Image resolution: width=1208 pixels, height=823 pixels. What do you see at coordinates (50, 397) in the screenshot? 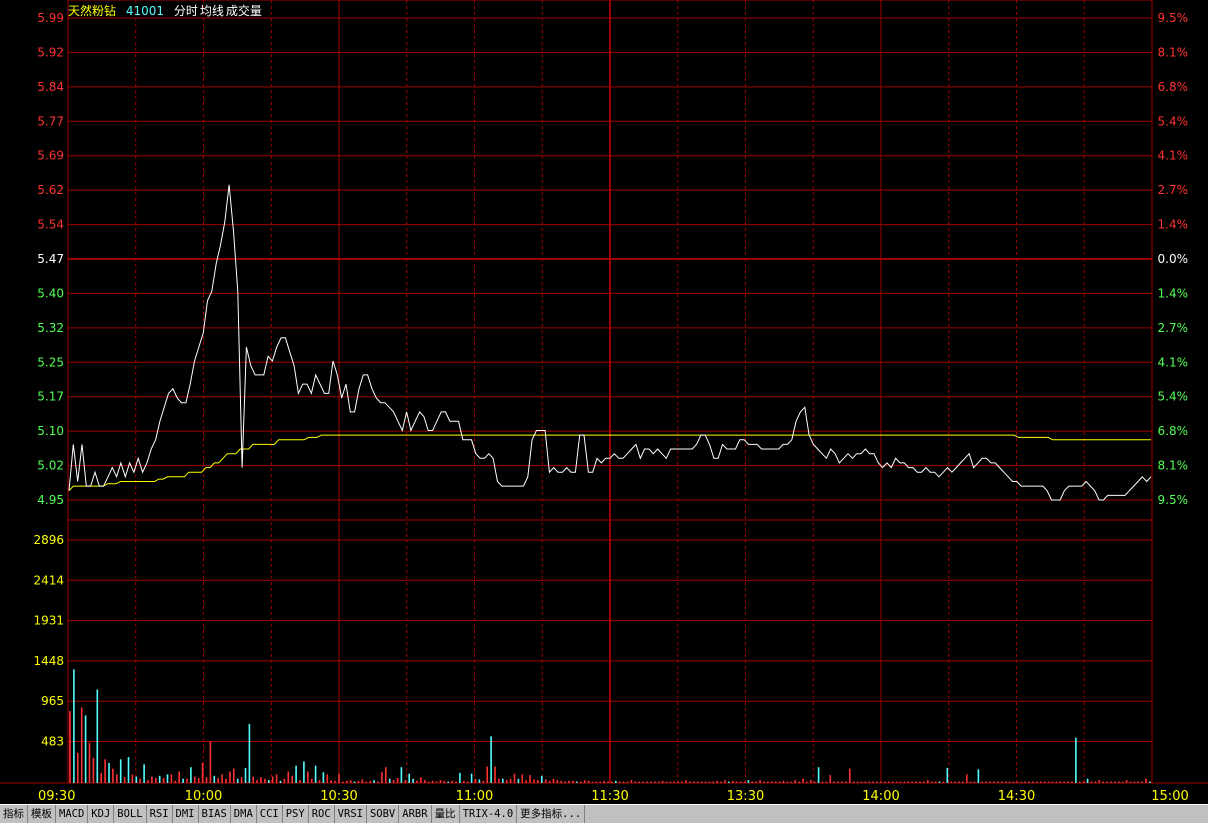
I see `price-tick-label: 5.17` at bounding box center [50, 397].